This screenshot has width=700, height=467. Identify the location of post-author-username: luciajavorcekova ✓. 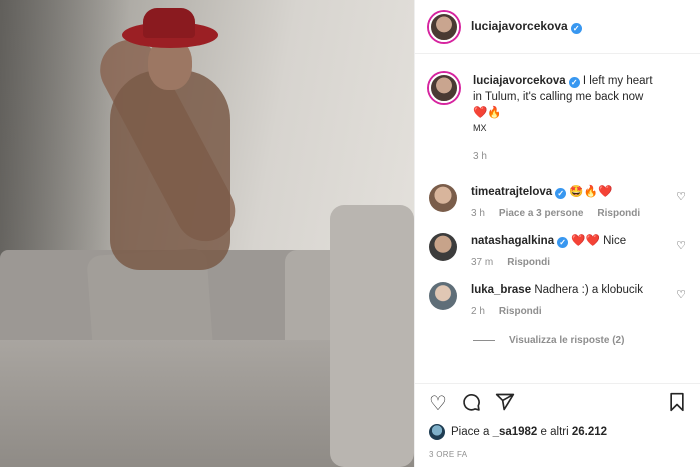
(526, 26).